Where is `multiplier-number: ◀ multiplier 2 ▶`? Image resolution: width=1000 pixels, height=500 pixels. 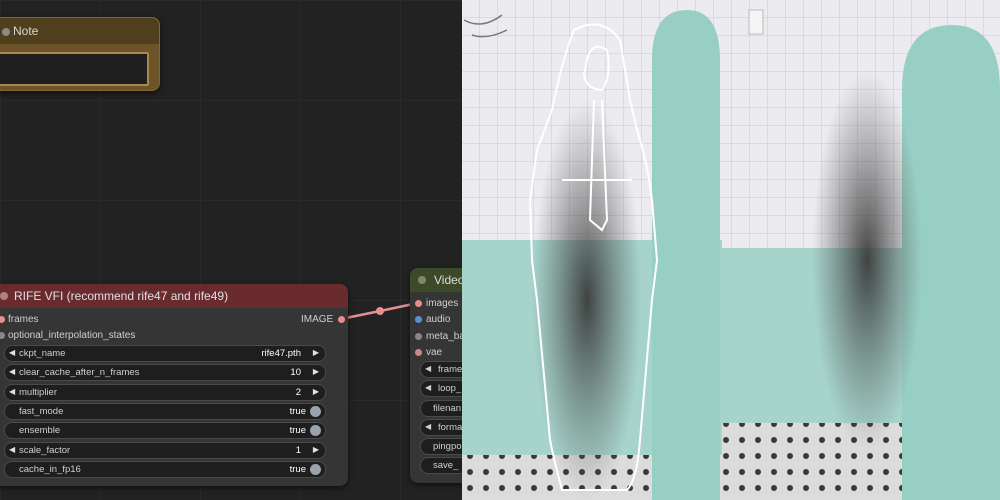
multiplier-number: ◀ multiplier 2 ▶ is located at coordinates (165, 392).